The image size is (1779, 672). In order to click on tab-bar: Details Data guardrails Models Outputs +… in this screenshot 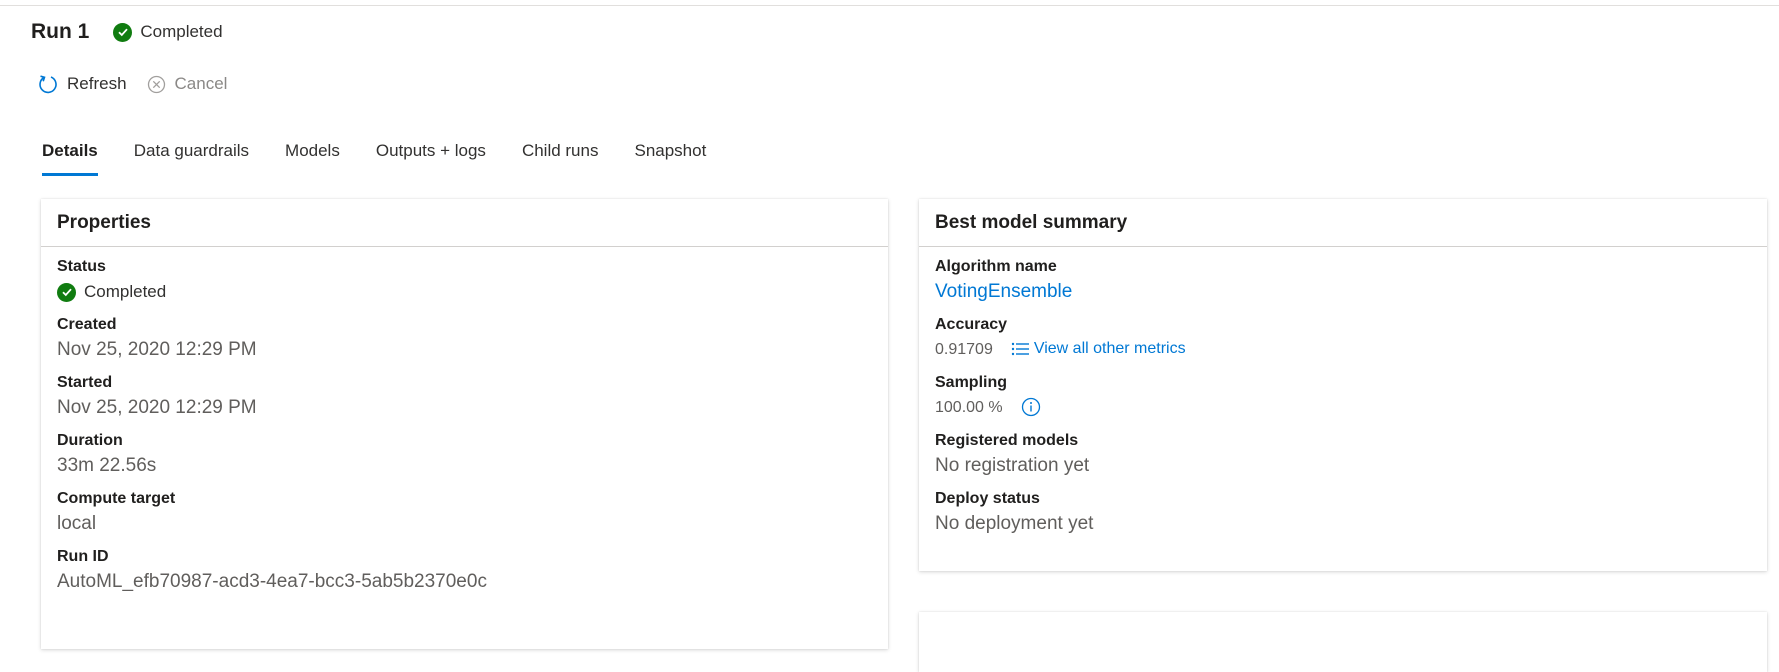, I will do `click(392, 157)`.